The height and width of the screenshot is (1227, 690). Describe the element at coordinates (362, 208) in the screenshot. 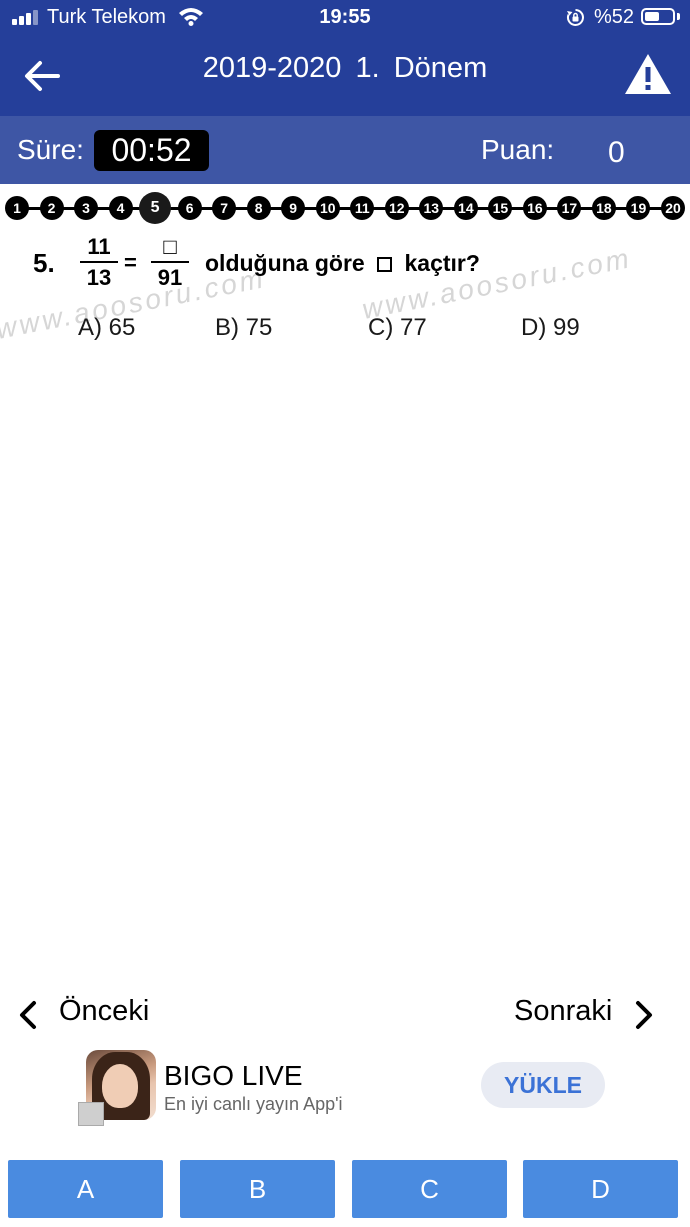

I see `nav-question-11: 11` at that location.